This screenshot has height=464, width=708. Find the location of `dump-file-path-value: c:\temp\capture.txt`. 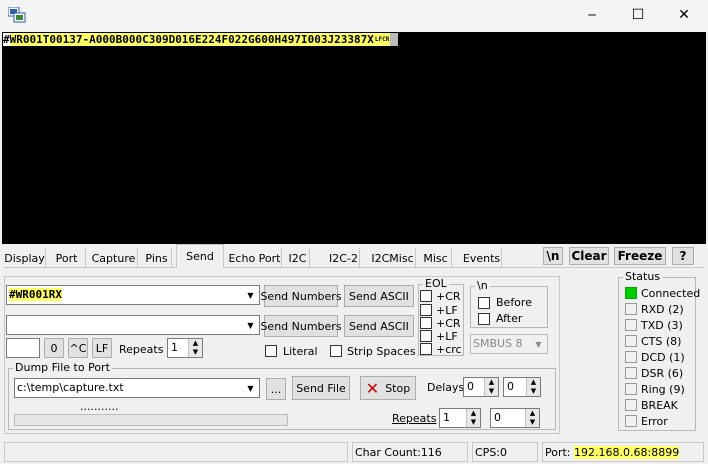

dump-file-path-value: c:\temp\capture.txt is located at coordinates (70, 387).